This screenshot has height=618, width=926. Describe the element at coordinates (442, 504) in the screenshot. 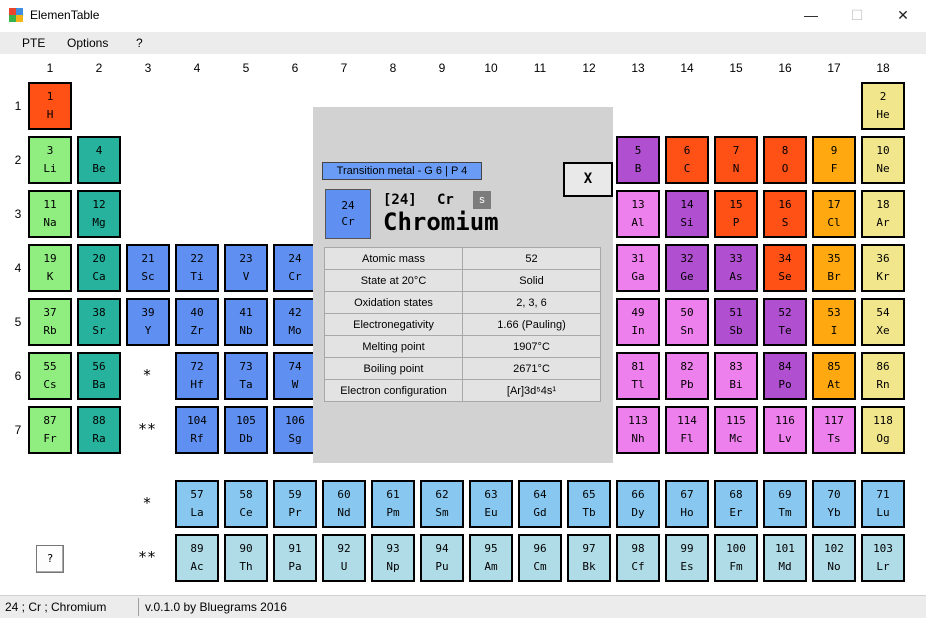

I see `element-cell-sm: 62 Sm` at that location.